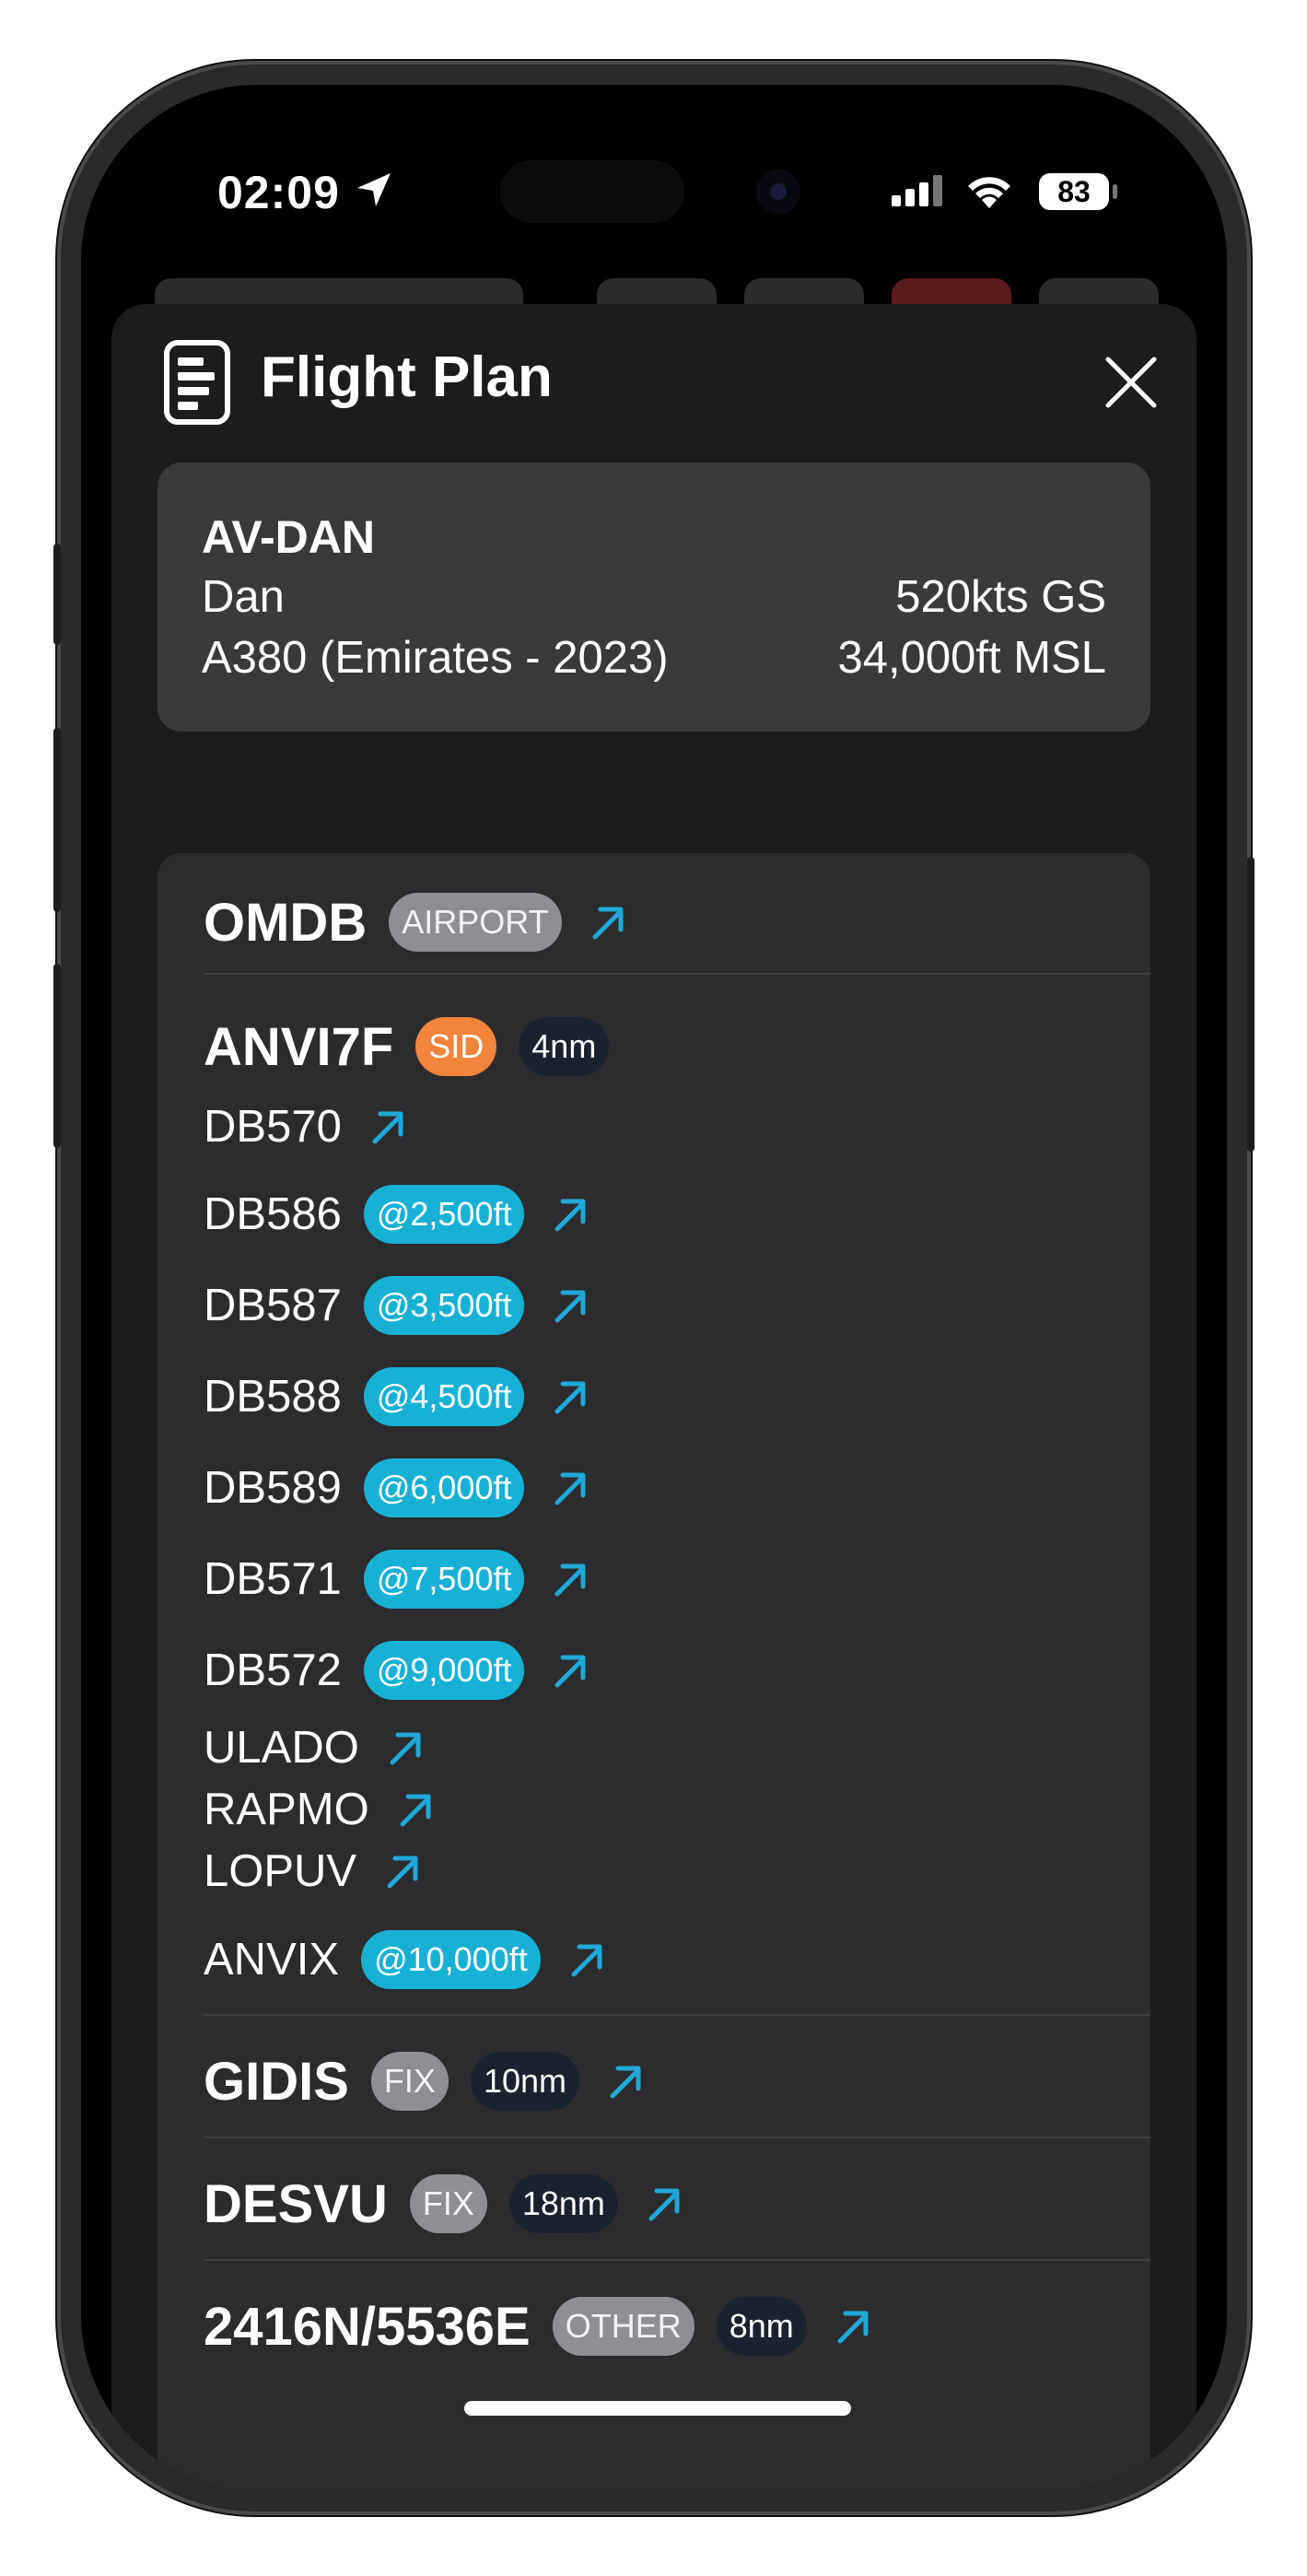 The image size is (1307, 2576). What do you see at coordinates (277, 2081) in the screenshot?
I see `fix-name: GIDIS` at bounding box center [277, 2081].